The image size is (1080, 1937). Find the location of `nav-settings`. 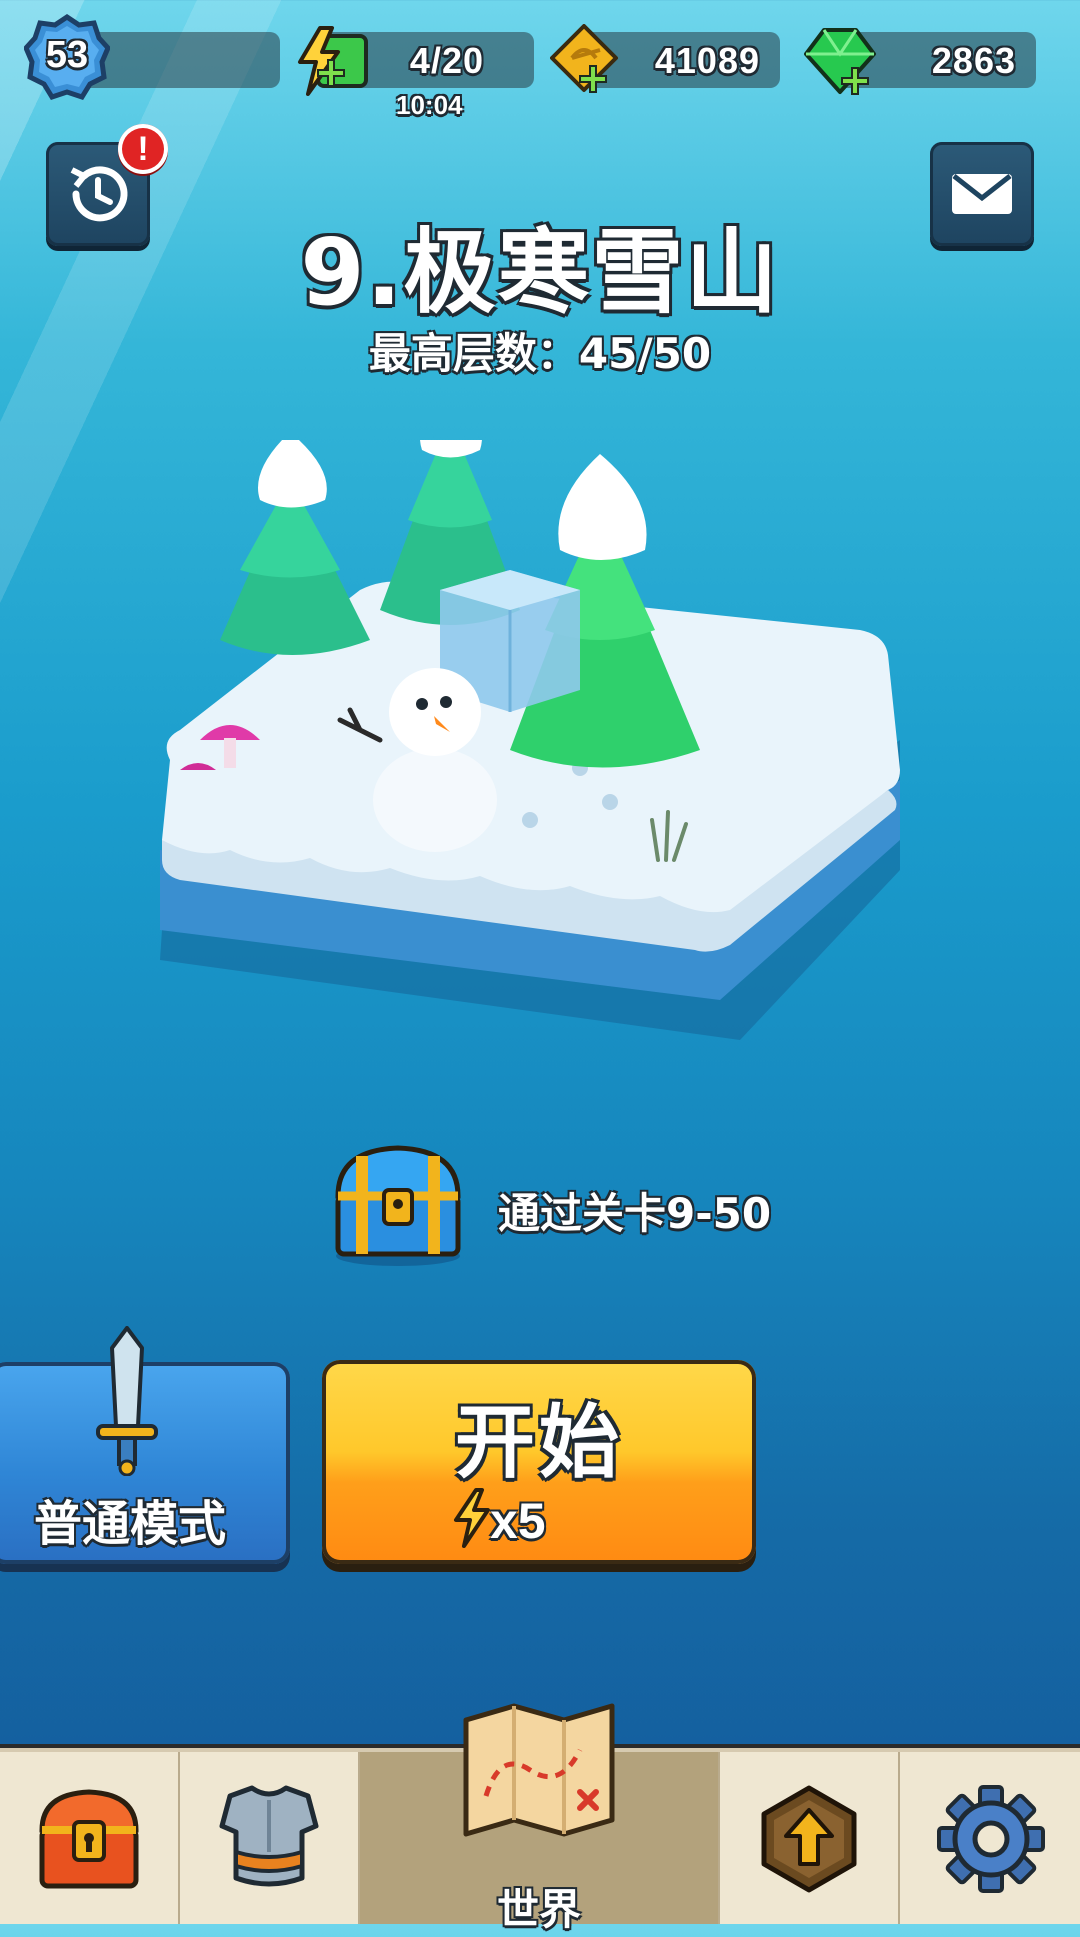

nav-settings is located at coordinates (990, 1838).